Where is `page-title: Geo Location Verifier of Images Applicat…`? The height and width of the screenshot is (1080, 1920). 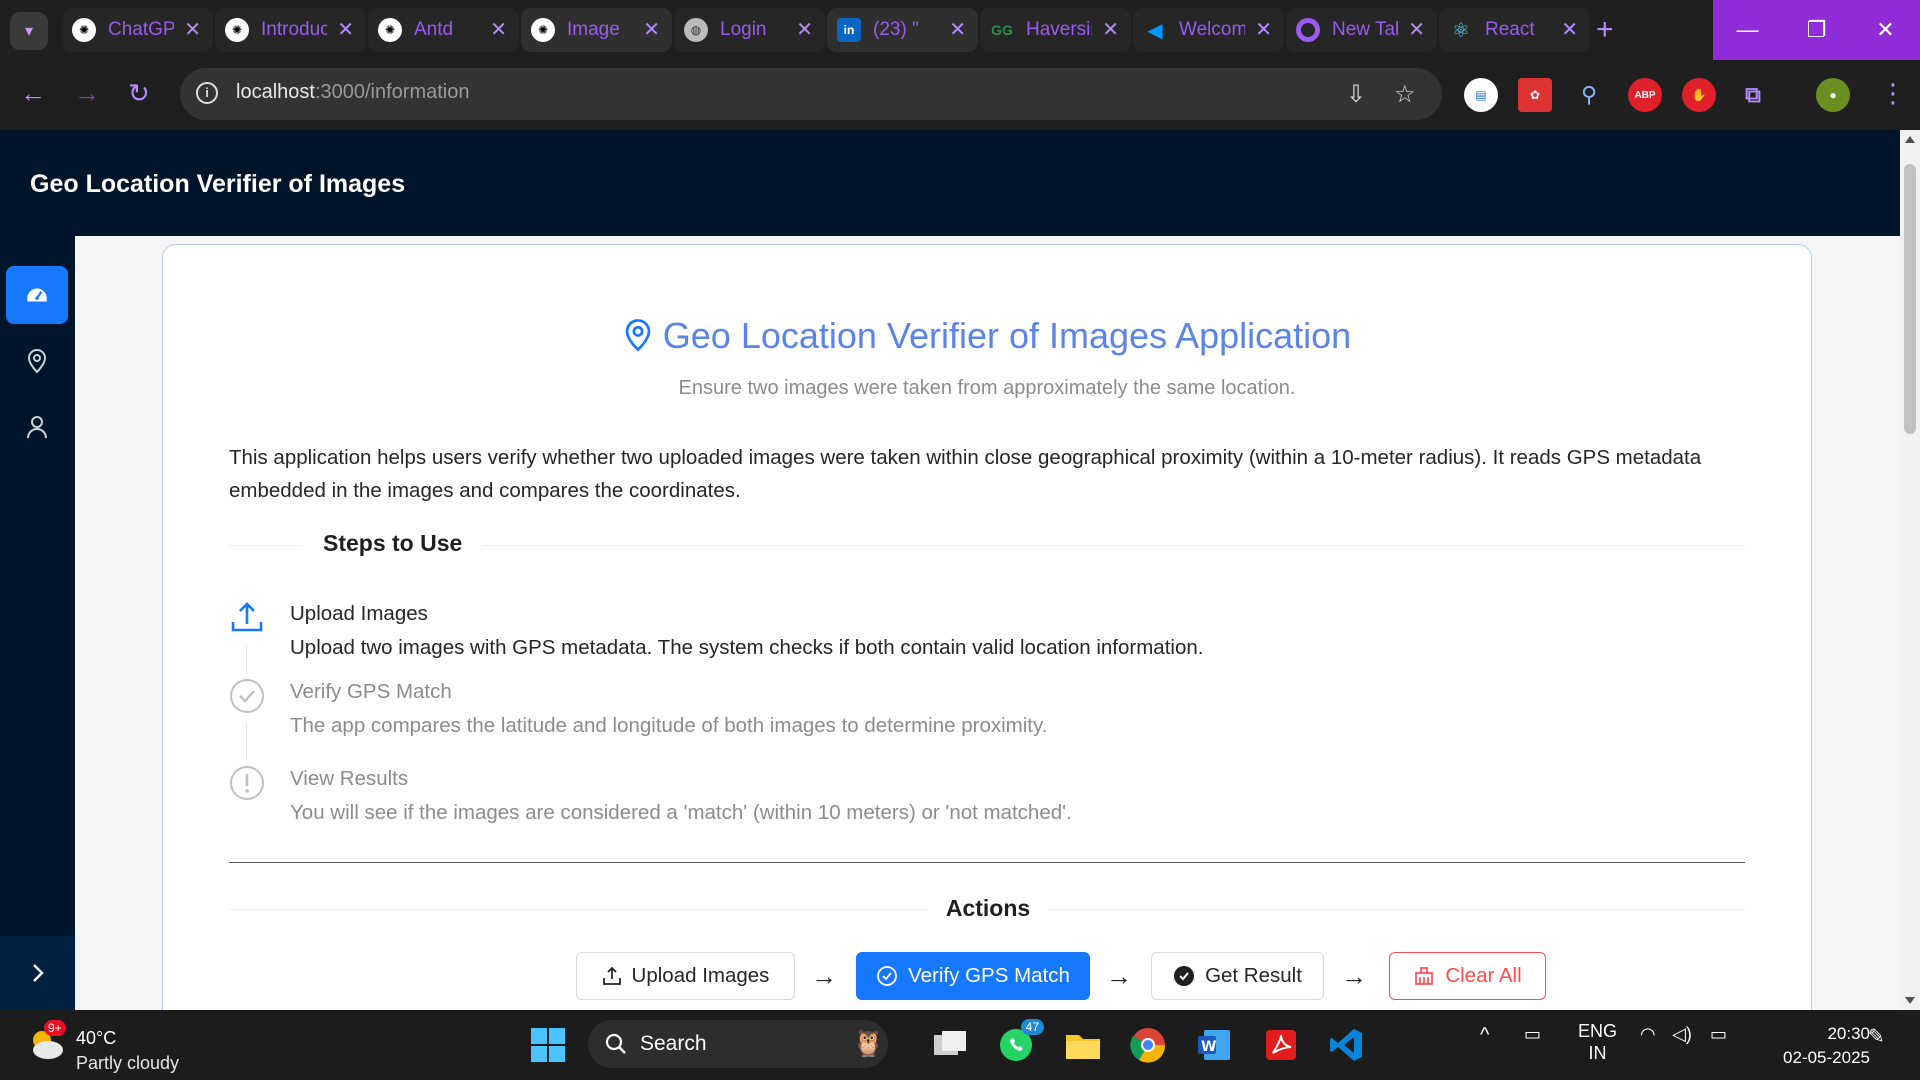
page-title: Geo Location Verifier of Images Applicat… is located at coordinates (987, 336).